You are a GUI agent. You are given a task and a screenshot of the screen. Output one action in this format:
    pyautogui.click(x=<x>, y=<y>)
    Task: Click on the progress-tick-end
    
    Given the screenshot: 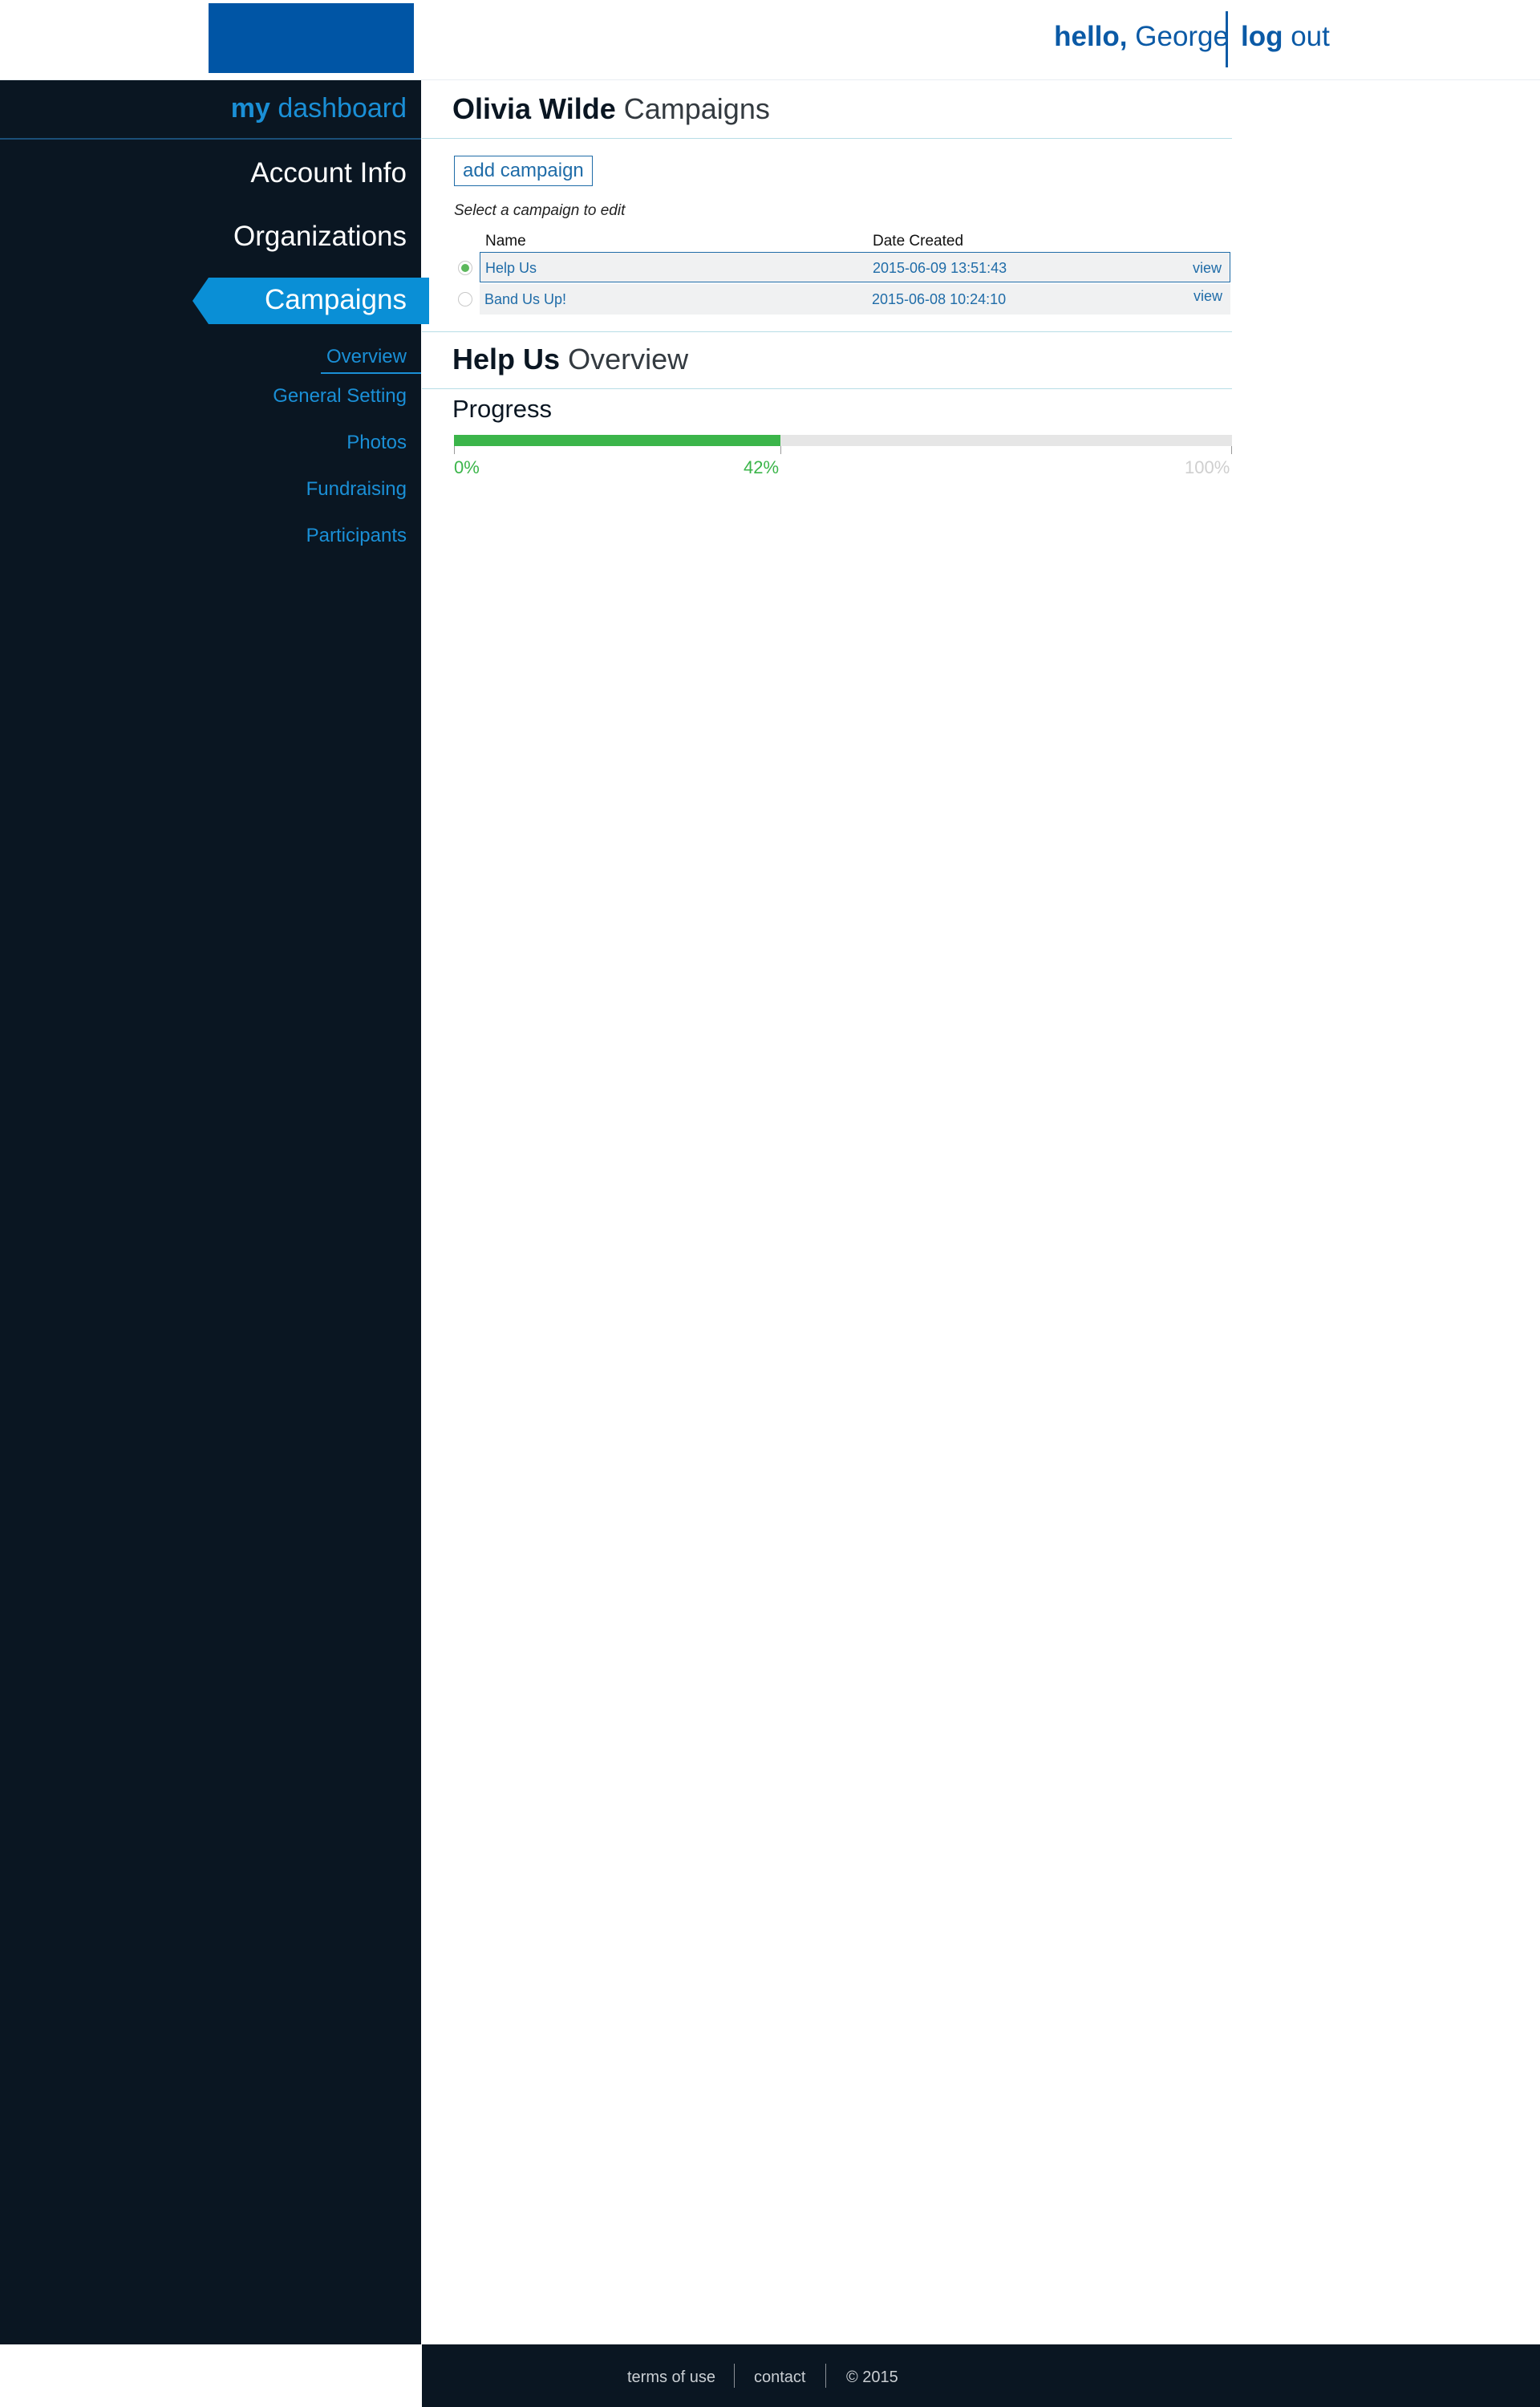 What is the action you would take?
    pyautogui.click(x=1231, y=450)
    